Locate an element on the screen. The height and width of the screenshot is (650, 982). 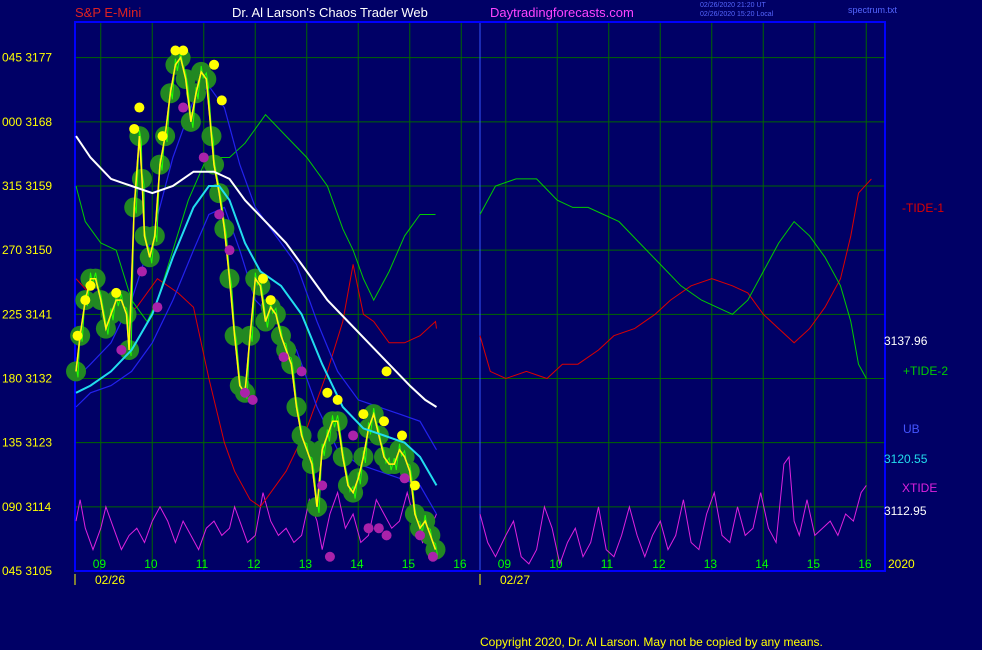
label-xtide-value: 3112.95 is located at coordinates (905, 511).